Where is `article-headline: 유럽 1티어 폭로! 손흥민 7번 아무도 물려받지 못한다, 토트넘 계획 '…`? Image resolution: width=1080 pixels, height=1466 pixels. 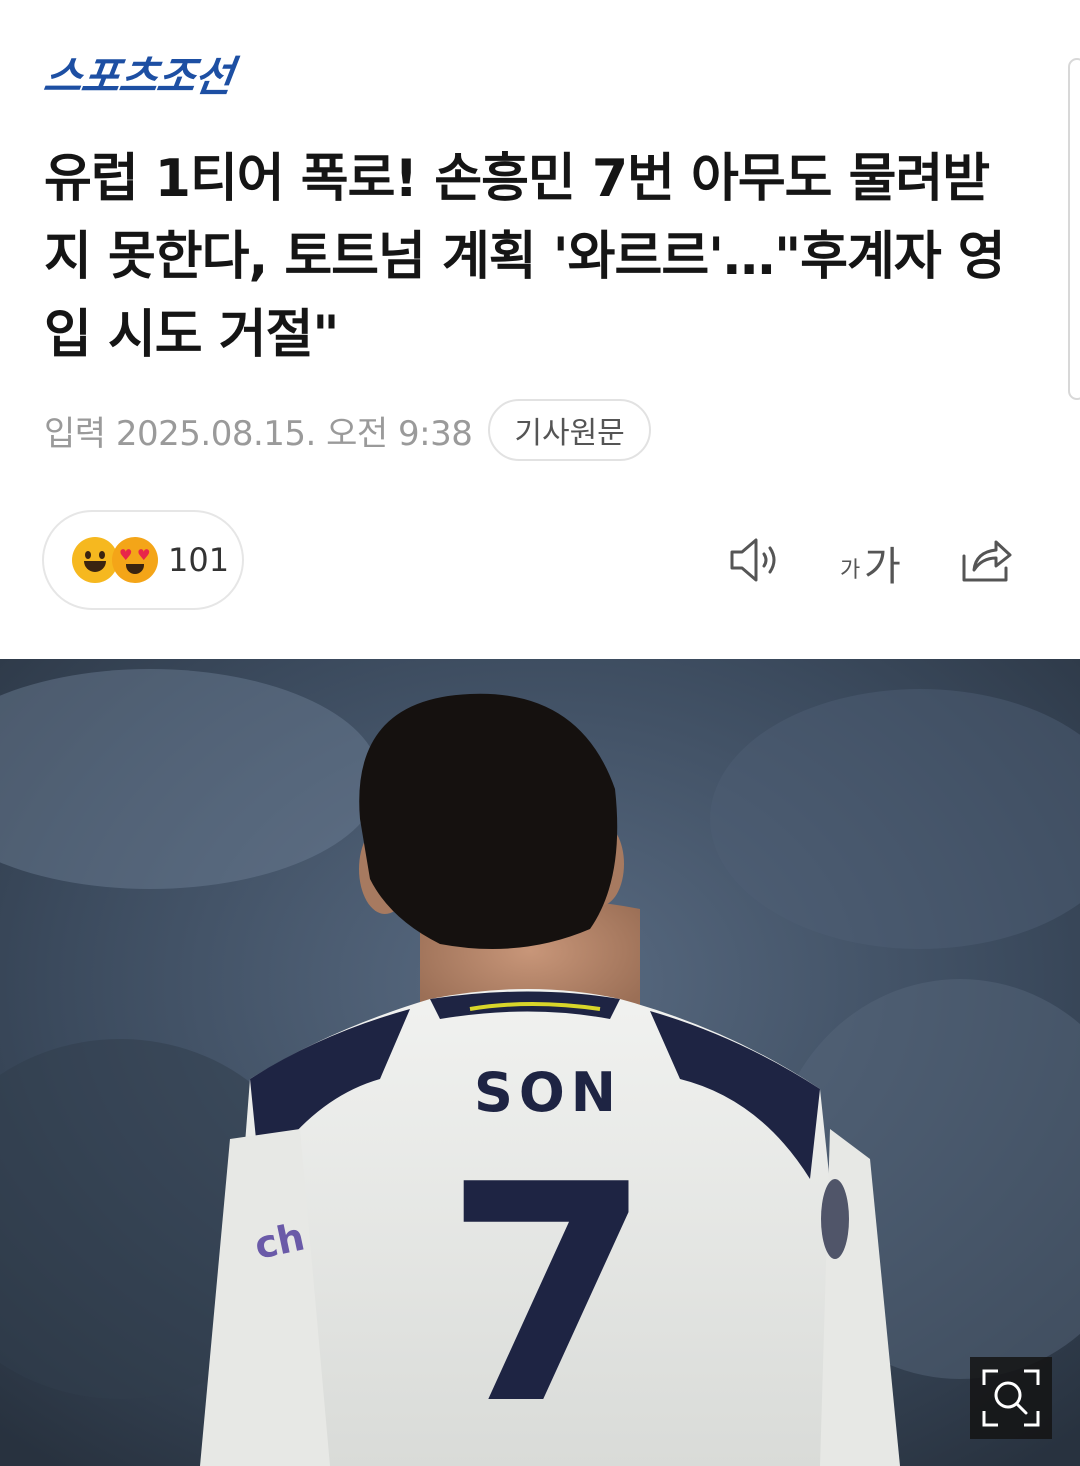
article-headline: 유럽 1티어 폭로! 손흥민 7번 아무도 물려받지 못한다, 토트넘 계획 '… is located at coordinates (525, 257).